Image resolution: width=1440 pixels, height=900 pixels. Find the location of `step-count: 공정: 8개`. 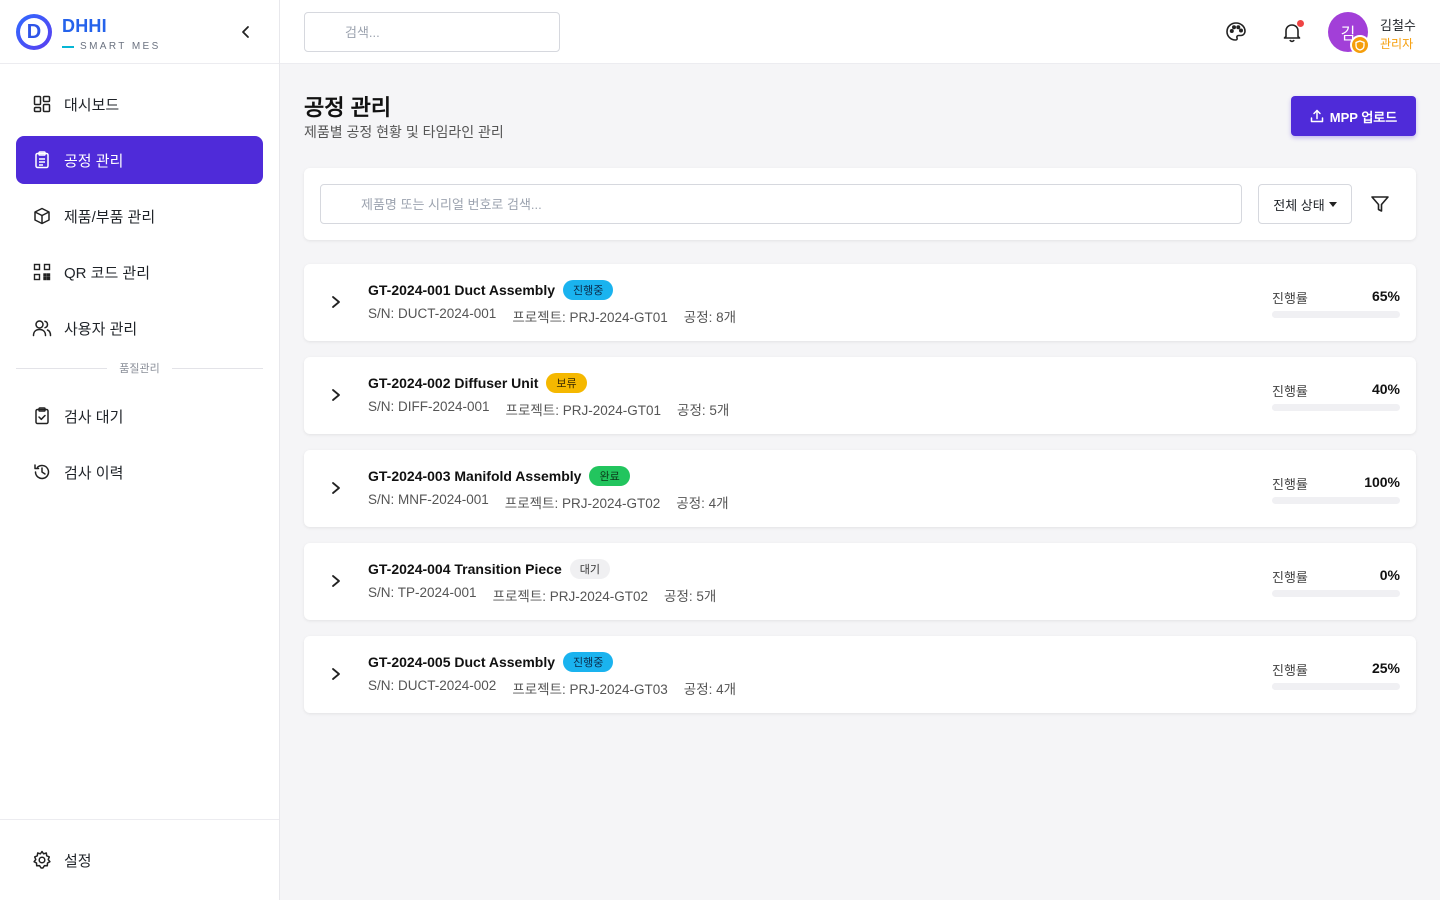

step-count: 공정: 8개 is located at coordinates (710, 317).